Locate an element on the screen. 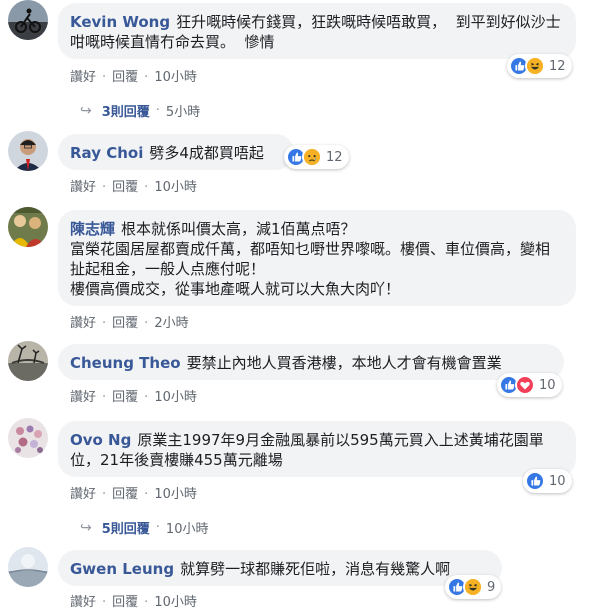  comment-author: Ovo Ng is located at coordinates (100, 440).